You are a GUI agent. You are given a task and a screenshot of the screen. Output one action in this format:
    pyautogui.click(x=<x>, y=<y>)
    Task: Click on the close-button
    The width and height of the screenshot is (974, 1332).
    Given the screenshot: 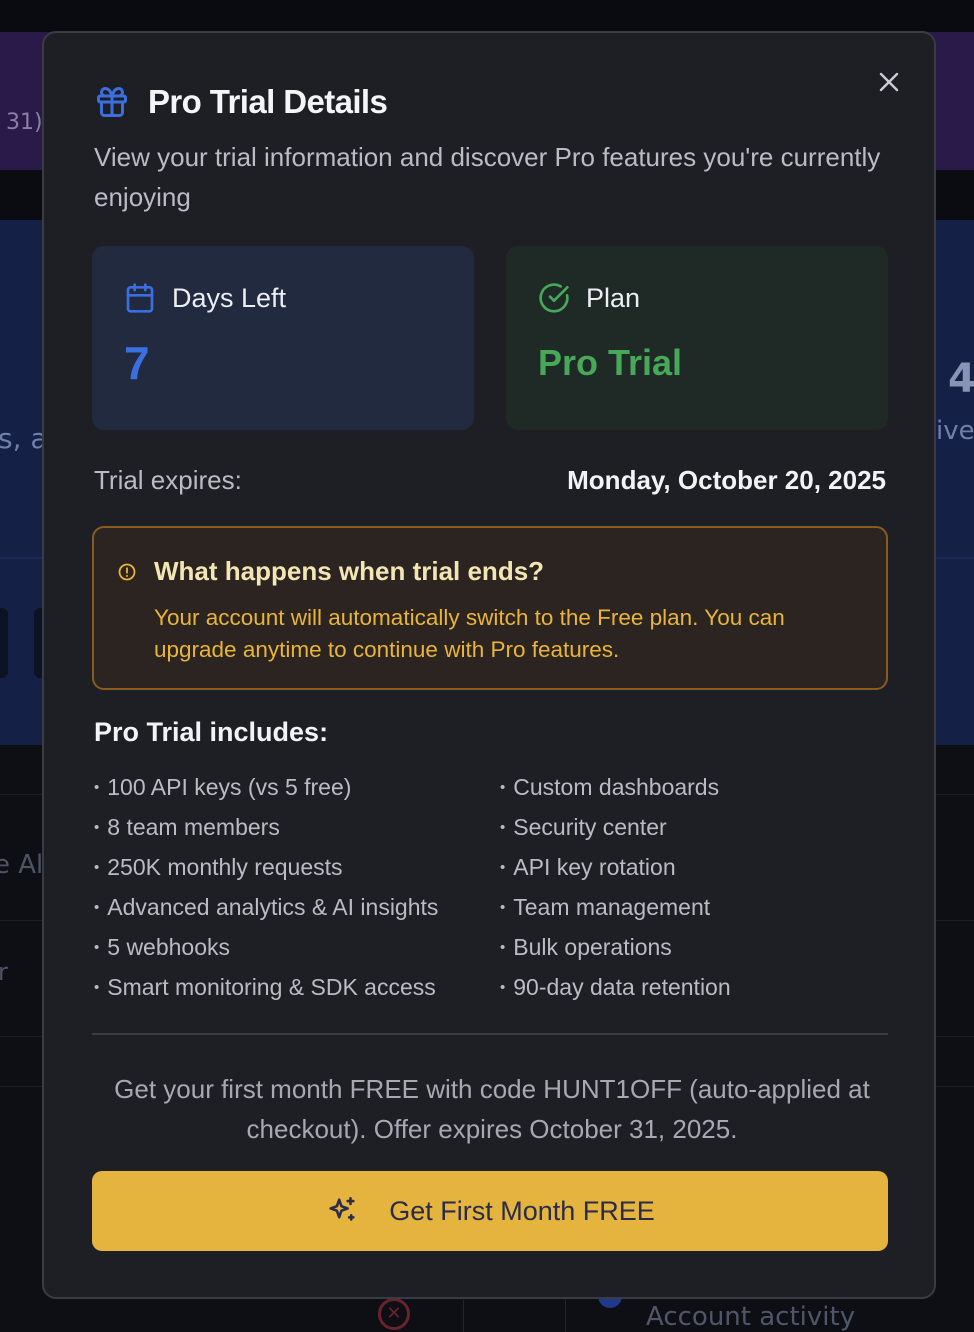 What is the action you would take?
    pyautogui.click(x=889, y=82)
    